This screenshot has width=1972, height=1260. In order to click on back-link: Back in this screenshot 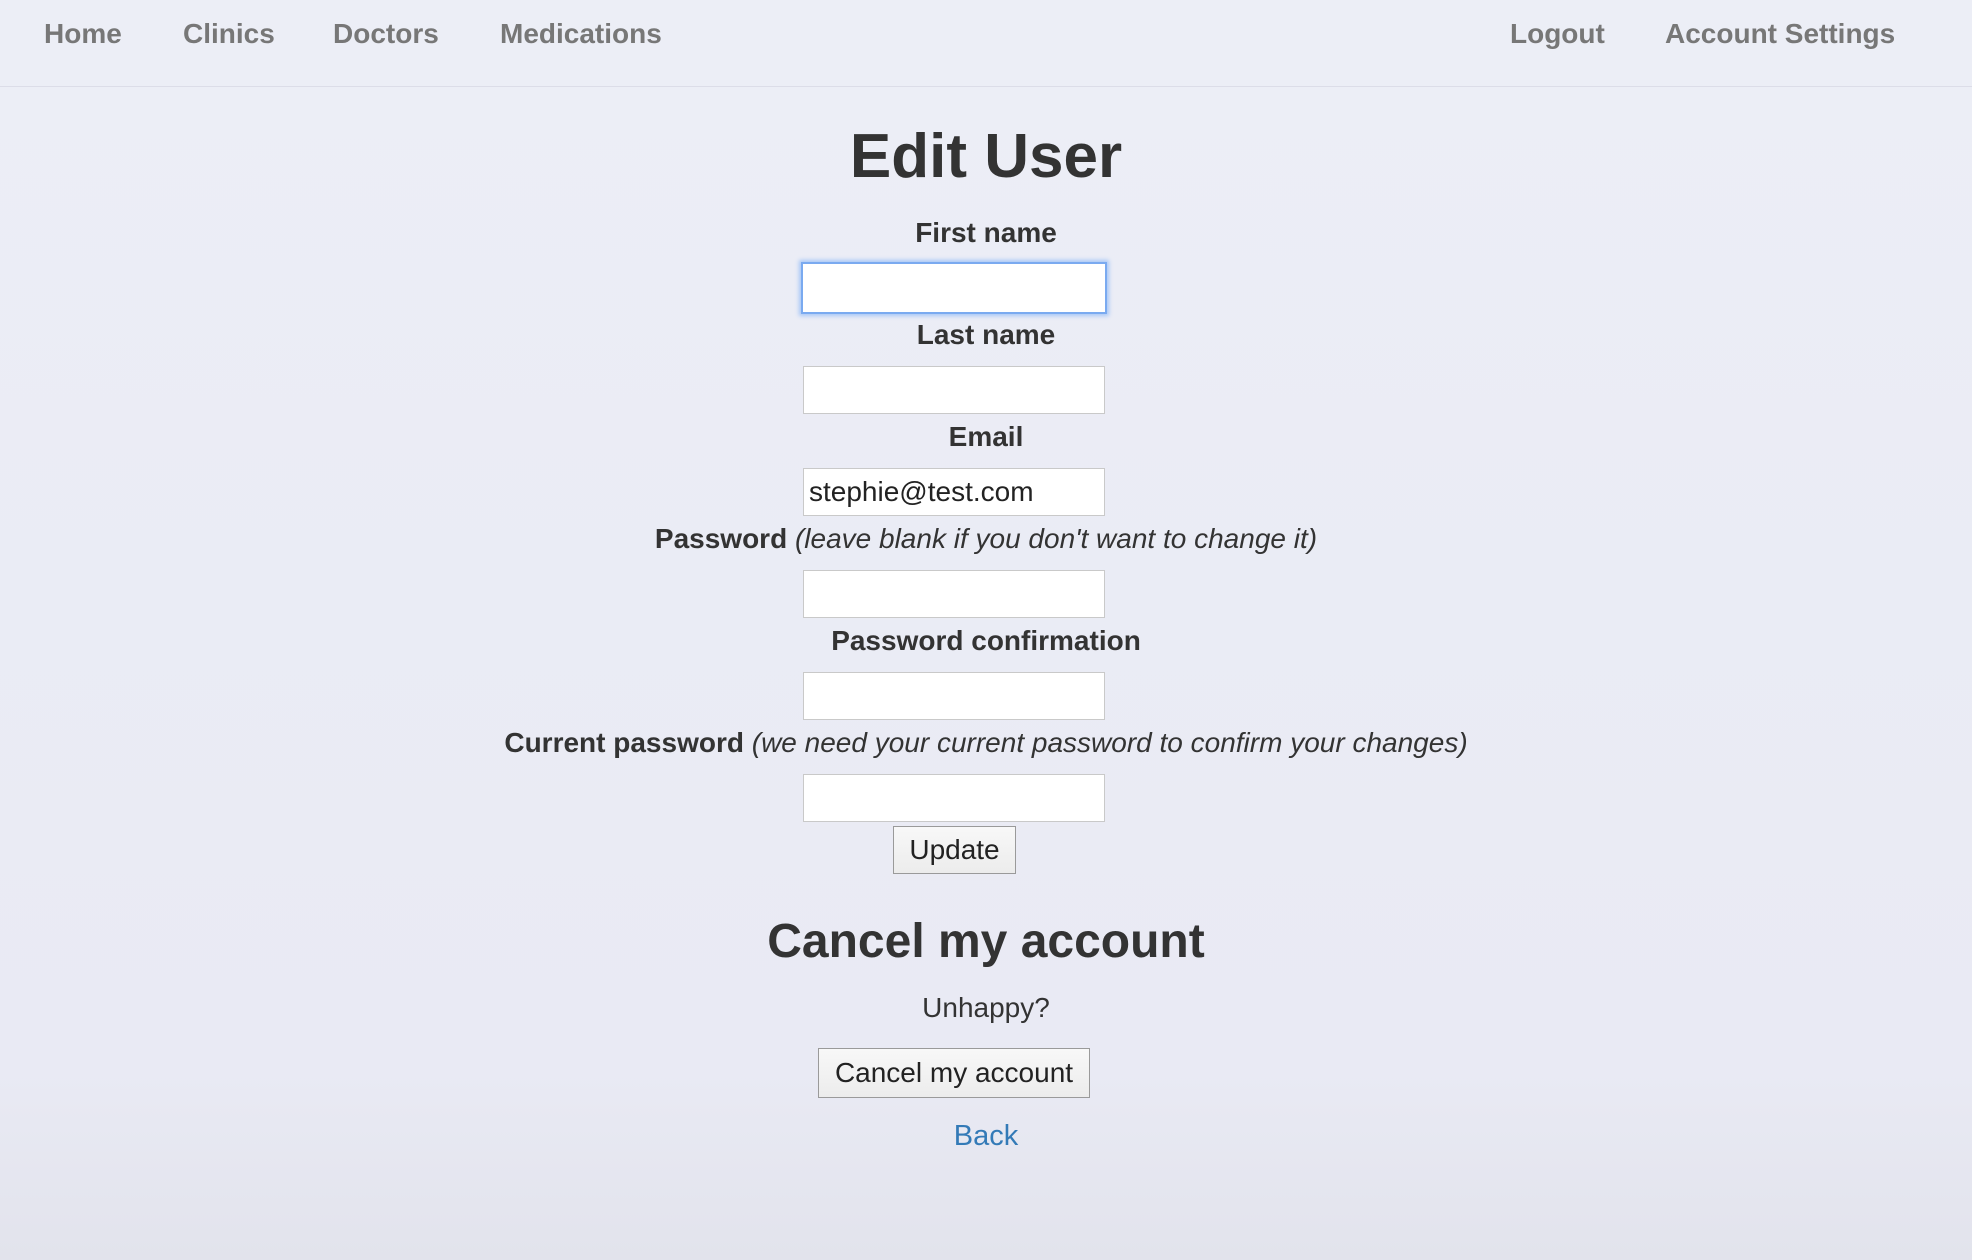, I will do `click(986, 1136)`.